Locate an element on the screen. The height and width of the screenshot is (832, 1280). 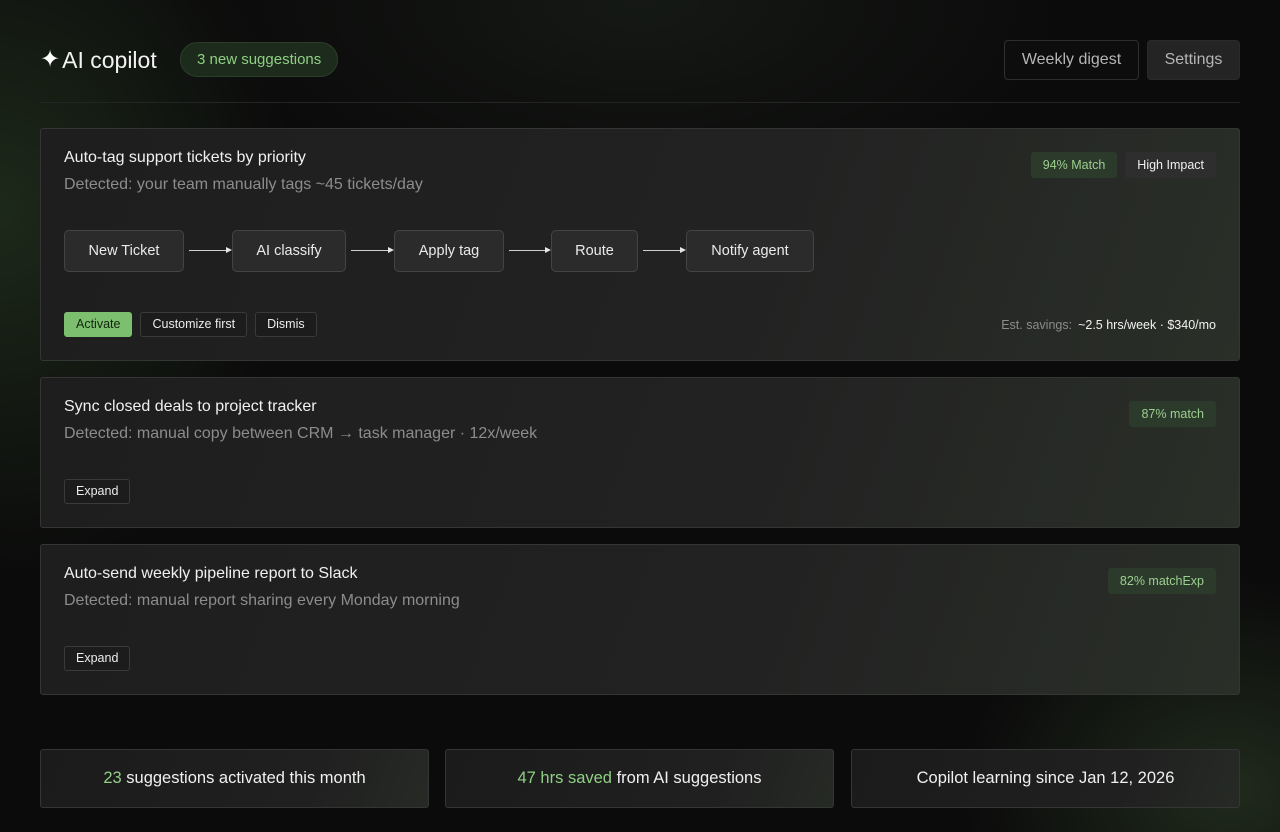
stat-text: Copilot learning since Jan 12, 2026 is located at coordinates (1045, 778).